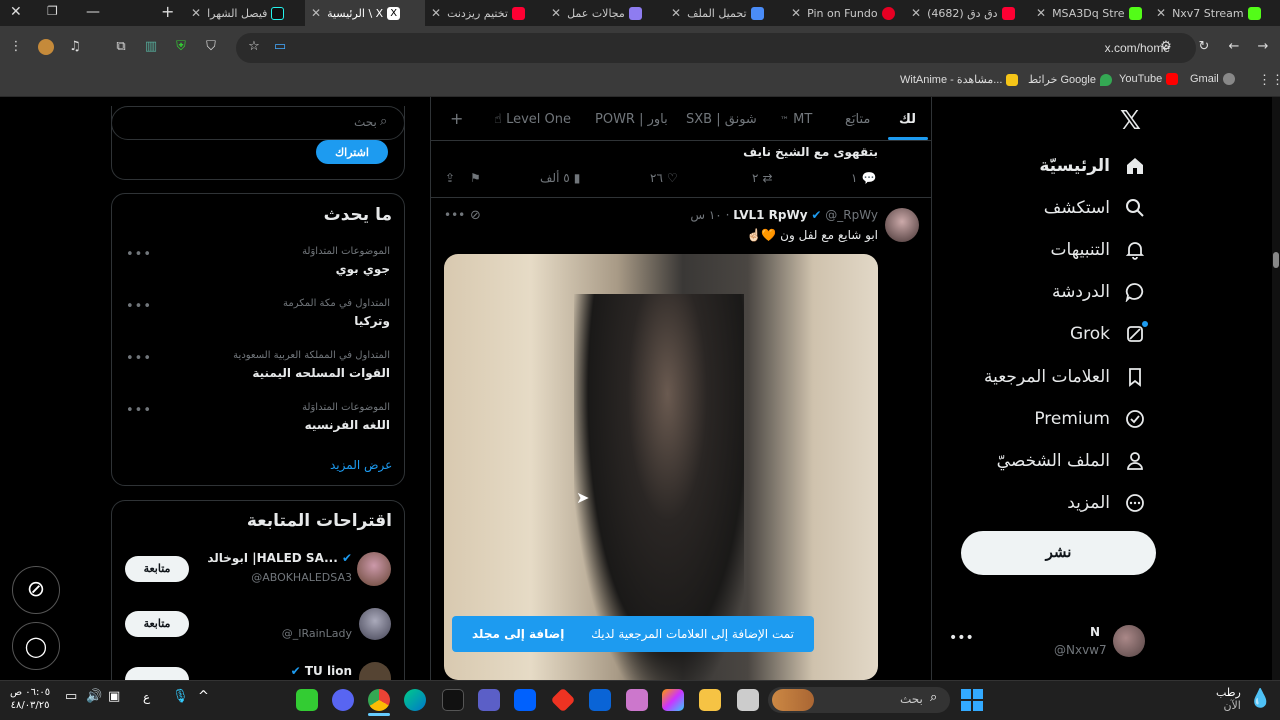 The image size is (1280, 720). Describe the element at coordinates (518, 634) in the screenshot. I see `add-to-folder-button: إضافة إلى مجلد` at that location.